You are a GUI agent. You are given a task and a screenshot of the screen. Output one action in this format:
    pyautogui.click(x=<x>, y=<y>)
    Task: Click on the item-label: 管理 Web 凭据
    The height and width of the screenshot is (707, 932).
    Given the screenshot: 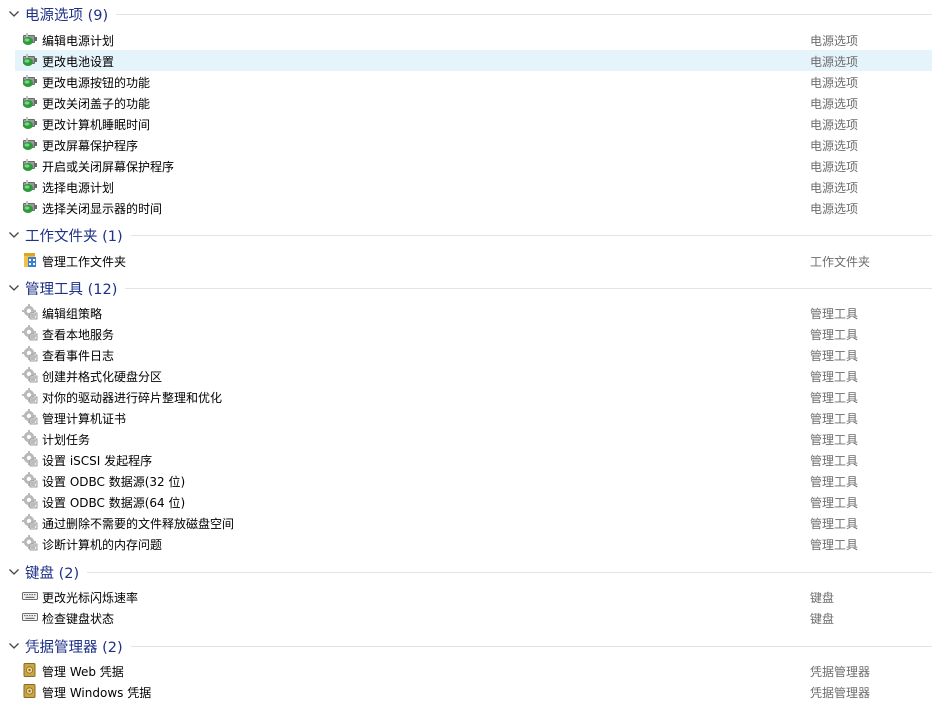 What is the action you would take?
    pyautogui.click(x=83, y=671)
    